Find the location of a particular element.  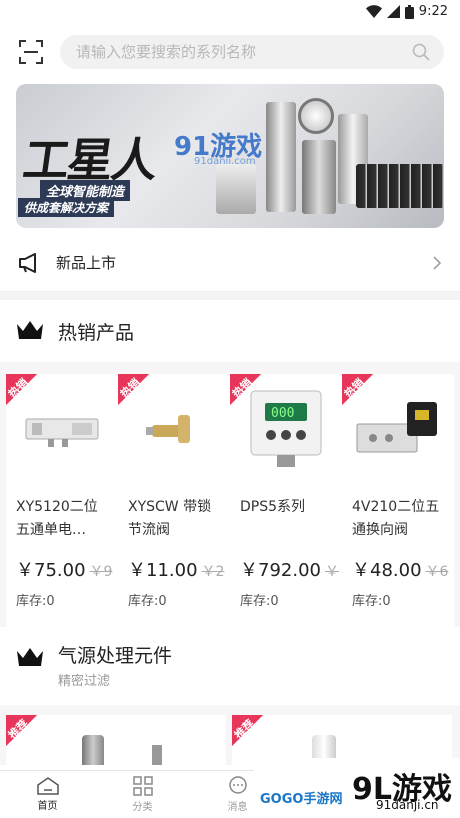

search-box is located at coordinates (252, 52).